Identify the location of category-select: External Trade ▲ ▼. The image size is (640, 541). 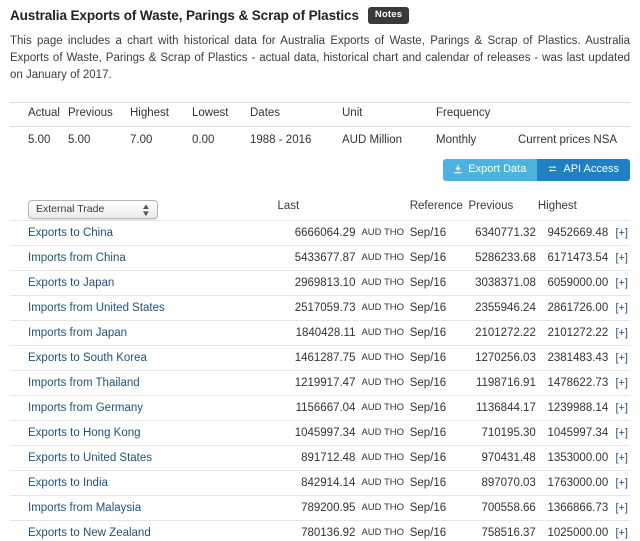
(93, 209).